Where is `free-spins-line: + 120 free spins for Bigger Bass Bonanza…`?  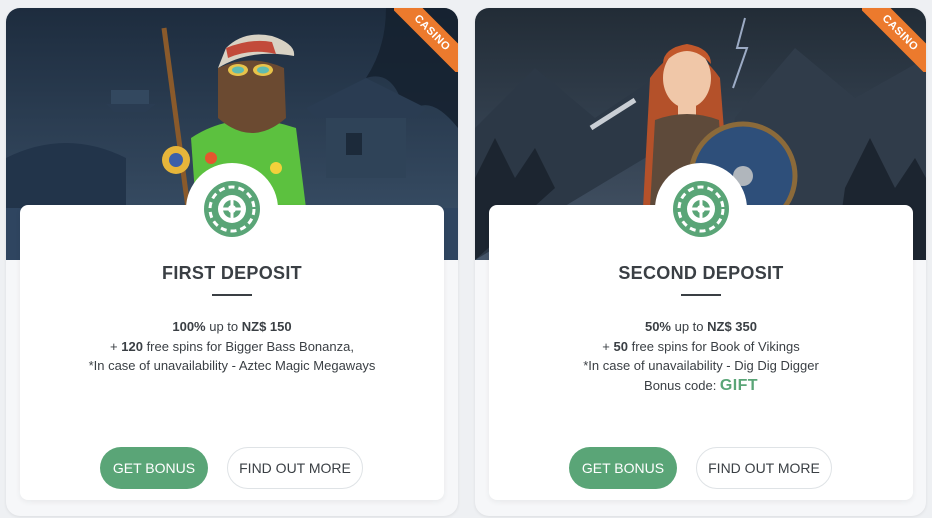 free-spins-line: + 120 free spins for Bigger Bass Bonanza… is located at coordinates (232, 347).